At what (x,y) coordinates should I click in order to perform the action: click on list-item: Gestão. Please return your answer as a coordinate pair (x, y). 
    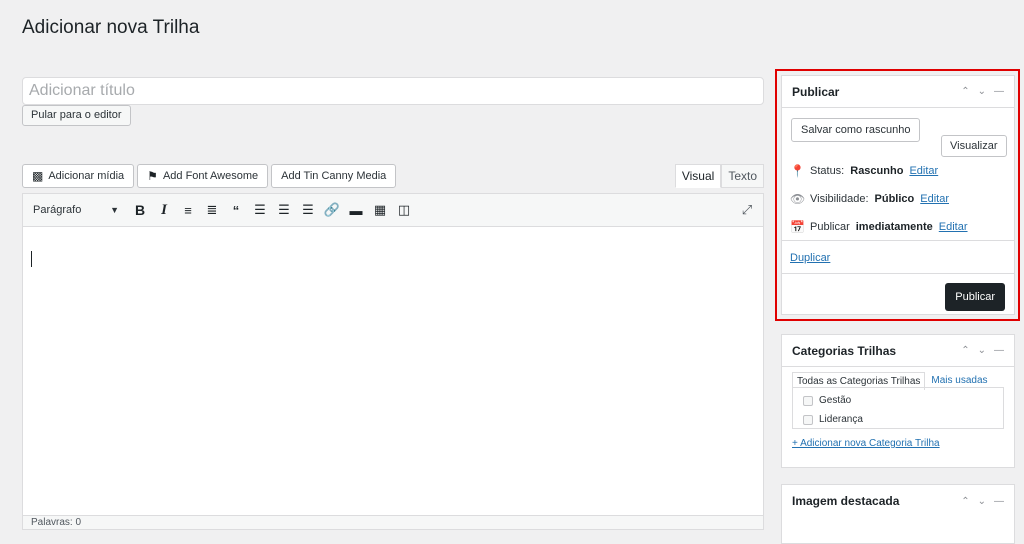
    Looking at the image, I should click on (898, 400).